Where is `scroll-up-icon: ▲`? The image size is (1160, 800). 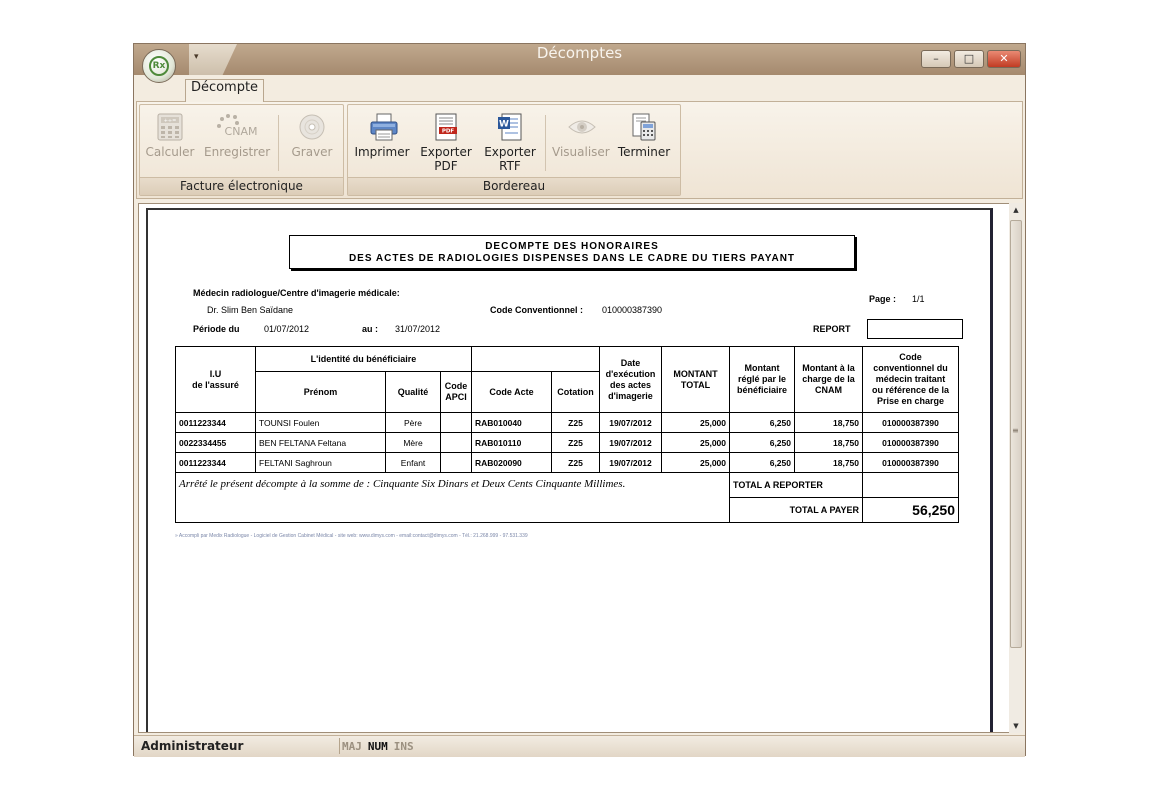 scroll-up-icon: ▲ is located at coordinates (1016, 210).